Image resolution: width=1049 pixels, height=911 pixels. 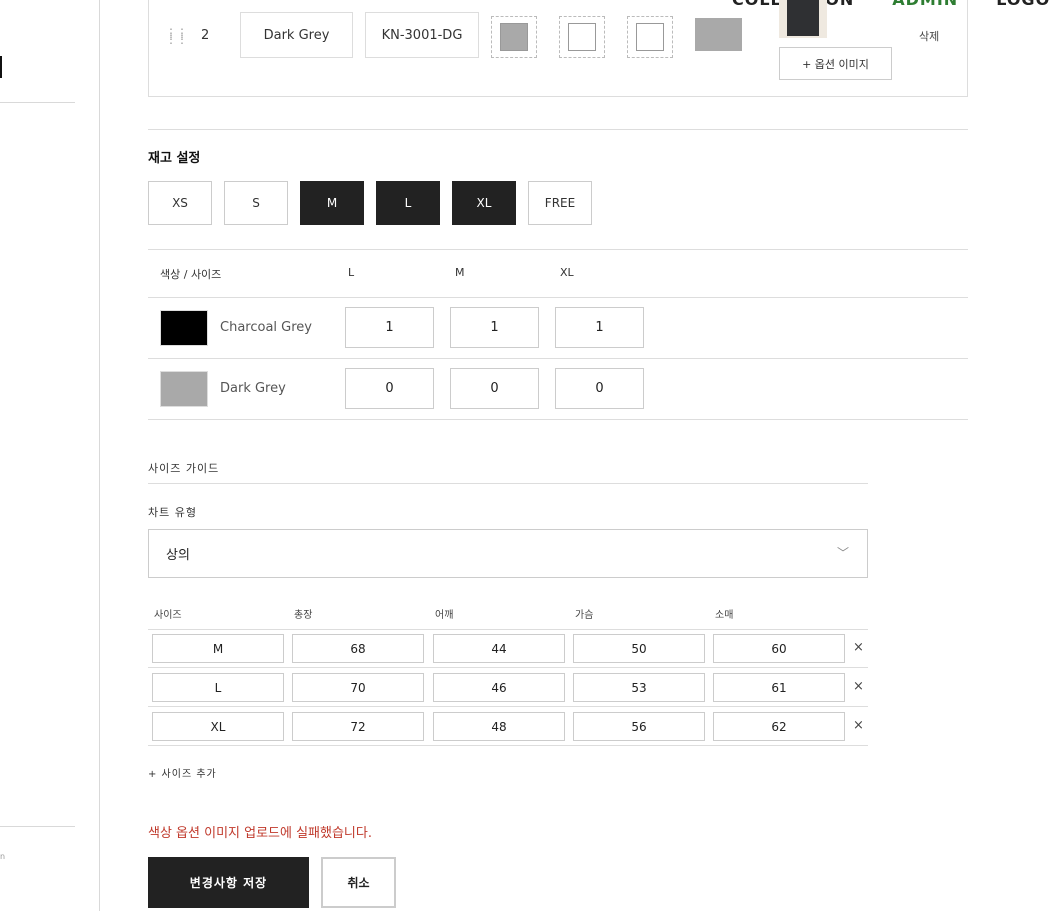 I want to click on color-name-input: Dark Grey, so click(x=296, y=35).